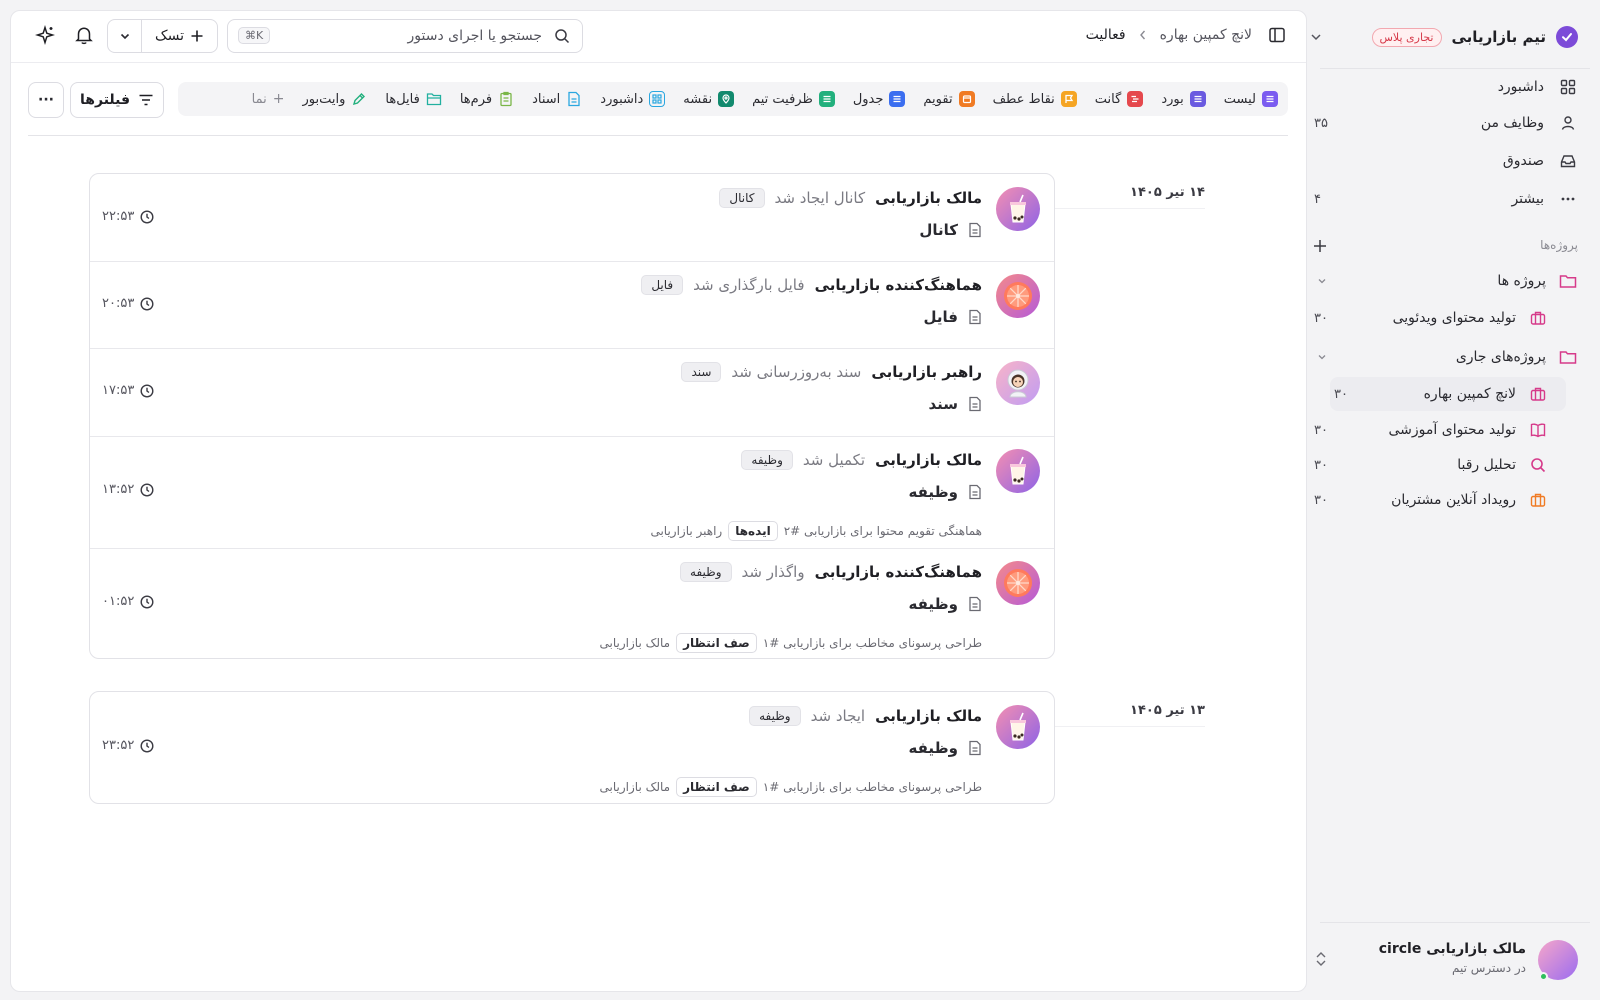 This screenshot has width=1600, height=1000. I want to click on profile-name: مالک بازاریابی circle, so click(1452, 949).